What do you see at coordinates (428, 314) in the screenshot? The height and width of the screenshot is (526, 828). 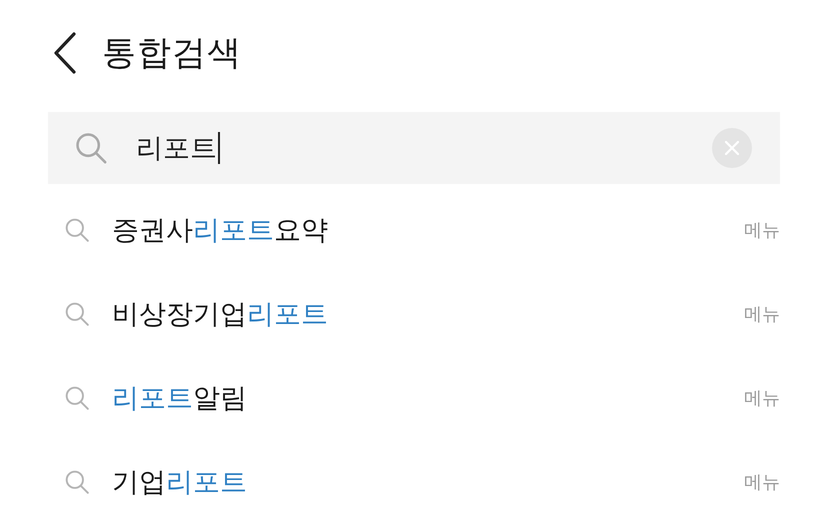 I see `suggestion-text: 비상장기업 리포트` at bounding box center [428, 314].